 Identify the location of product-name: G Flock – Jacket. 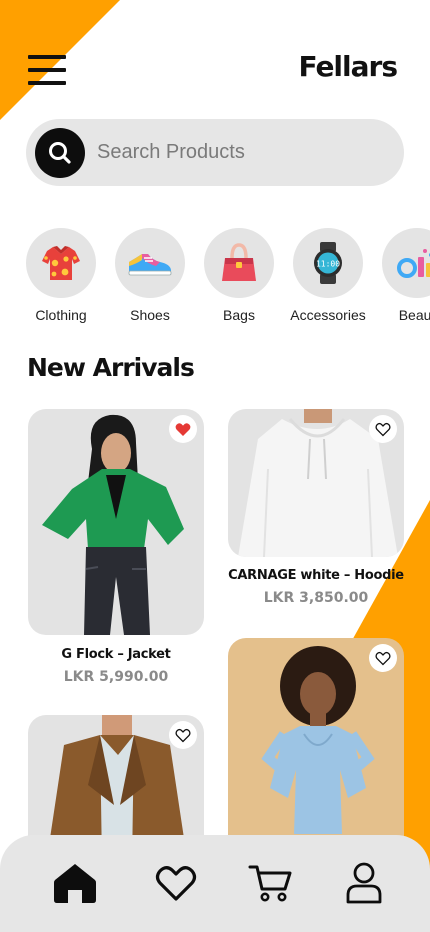
(116, 654).